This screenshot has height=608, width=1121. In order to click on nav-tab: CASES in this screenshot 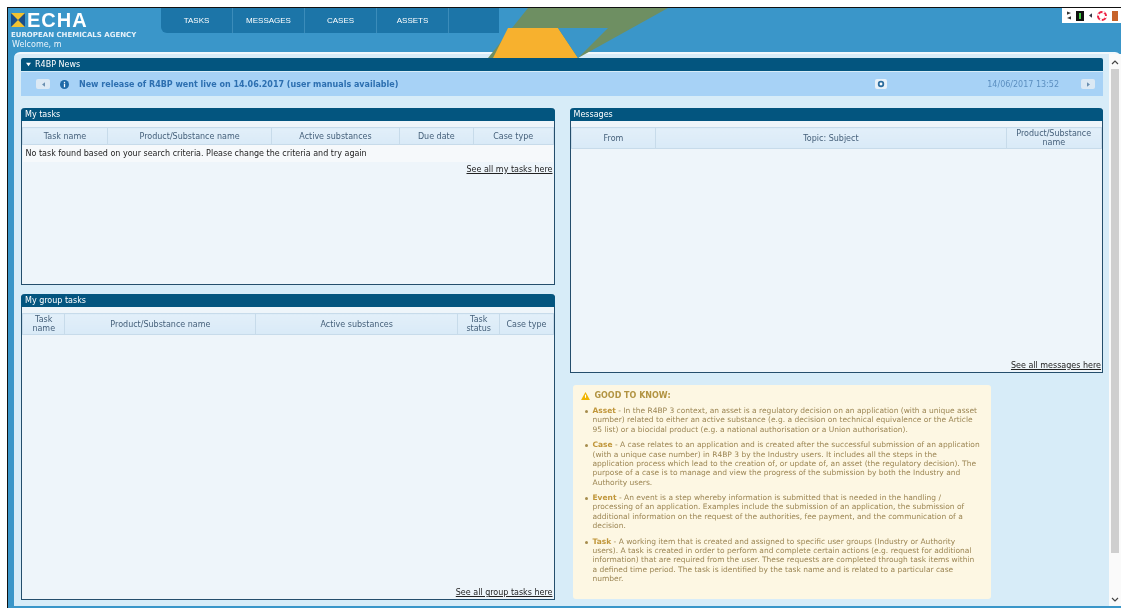, I will do `click(341, 20)`.